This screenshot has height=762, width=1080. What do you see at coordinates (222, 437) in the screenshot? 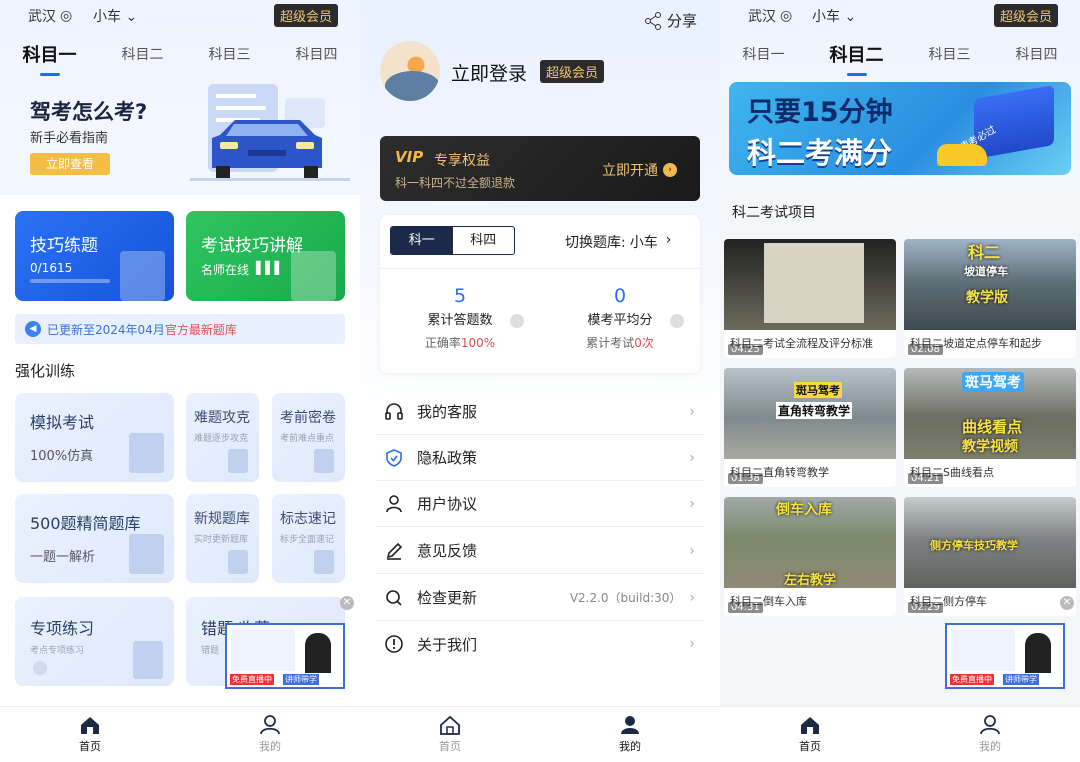
I see `hard-questions-card: 难题攻克 难题逐步攻克` at bounding box center [222, 437].